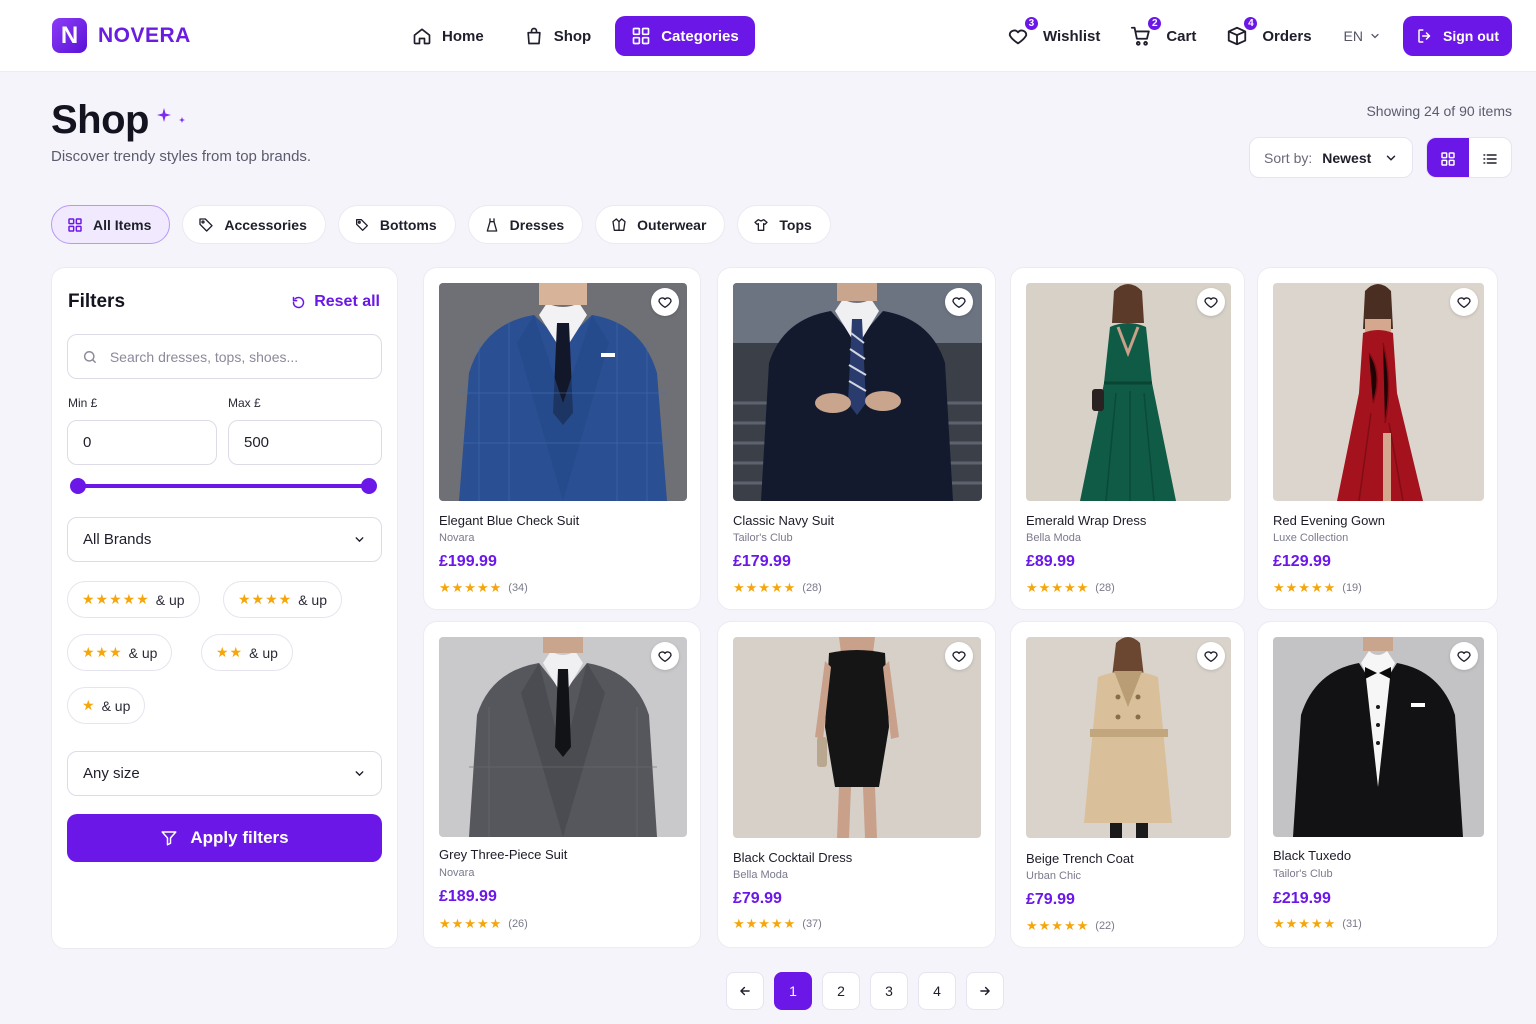 The image size is (1536, 1024). Describe the element at coordinates (97, 301) in the screenshot. I see `filters-title: Filters` at that location.